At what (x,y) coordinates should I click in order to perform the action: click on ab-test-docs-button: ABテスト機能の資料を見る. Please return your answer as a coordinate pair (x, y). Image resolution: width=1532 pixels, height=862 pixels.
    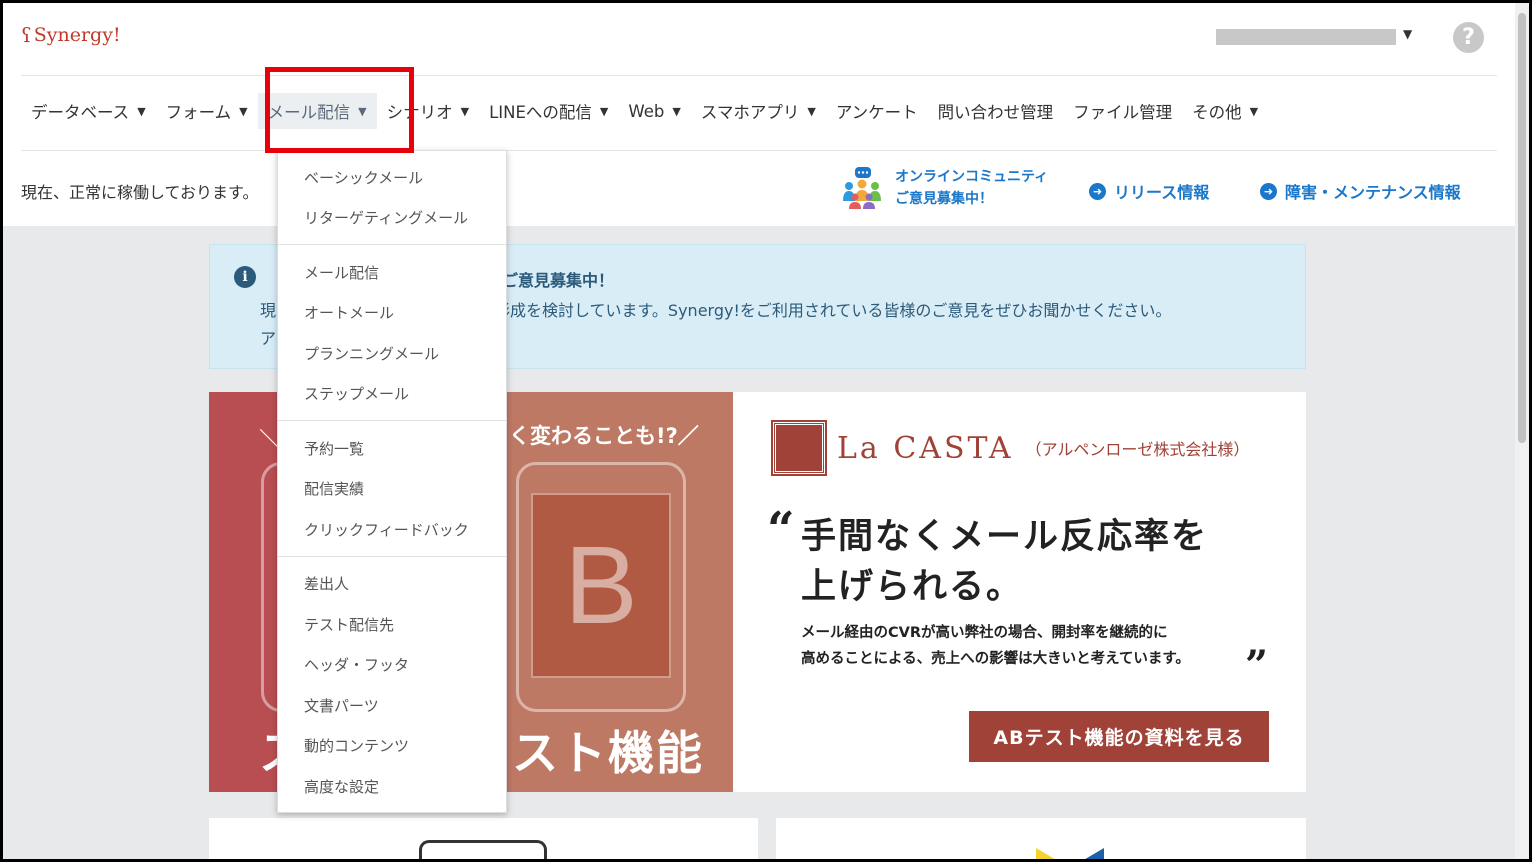
    Looking at the image, I should click on (1119, 736).